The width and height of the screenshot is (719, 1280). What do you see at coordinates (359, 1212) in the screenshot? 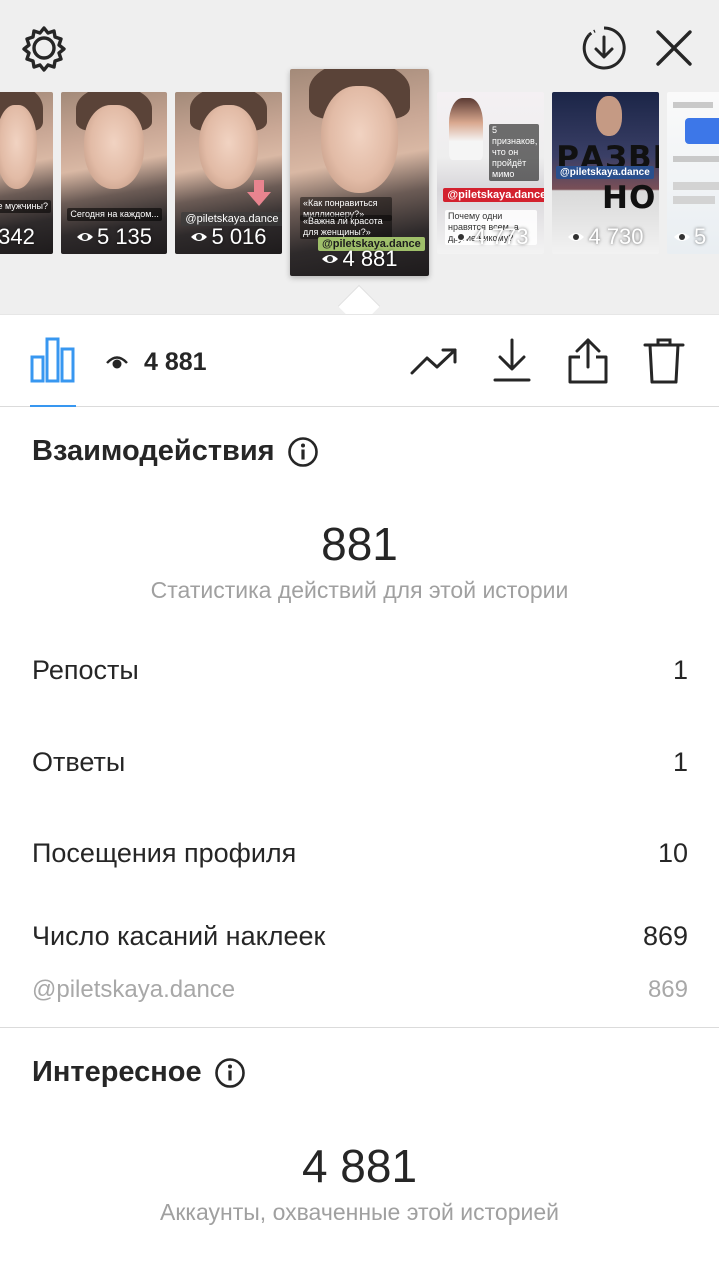
I see `reach-description: Аккаунты, охваченные этой историей` at bounding box center [359, 1212].